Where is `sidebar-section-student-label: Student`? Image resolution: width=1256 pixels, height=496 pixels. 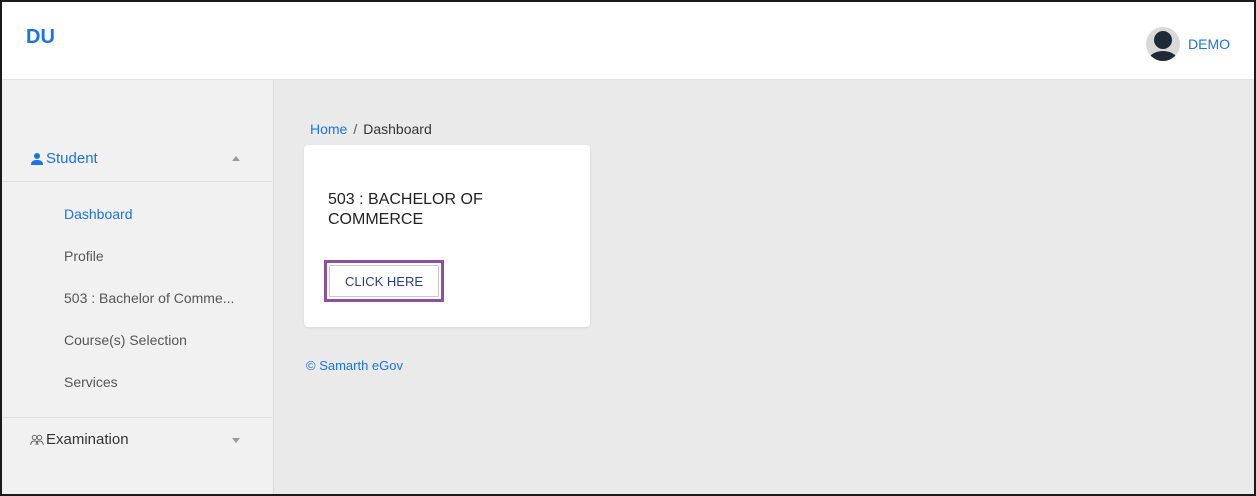 sidebar-section-student-label: Student is located at coordinates (72, 158).